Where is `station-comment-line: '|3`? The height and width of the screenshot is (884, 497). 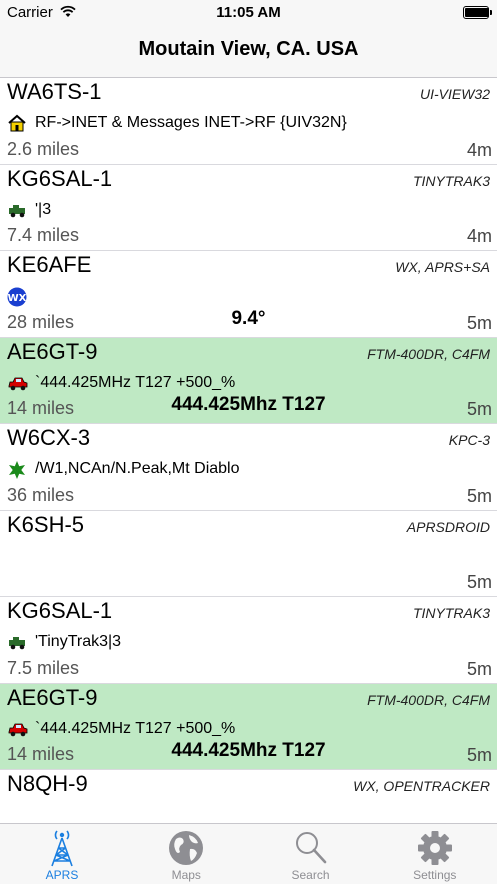 station-comment-line: '|3 is located at coordinates (29, 210).